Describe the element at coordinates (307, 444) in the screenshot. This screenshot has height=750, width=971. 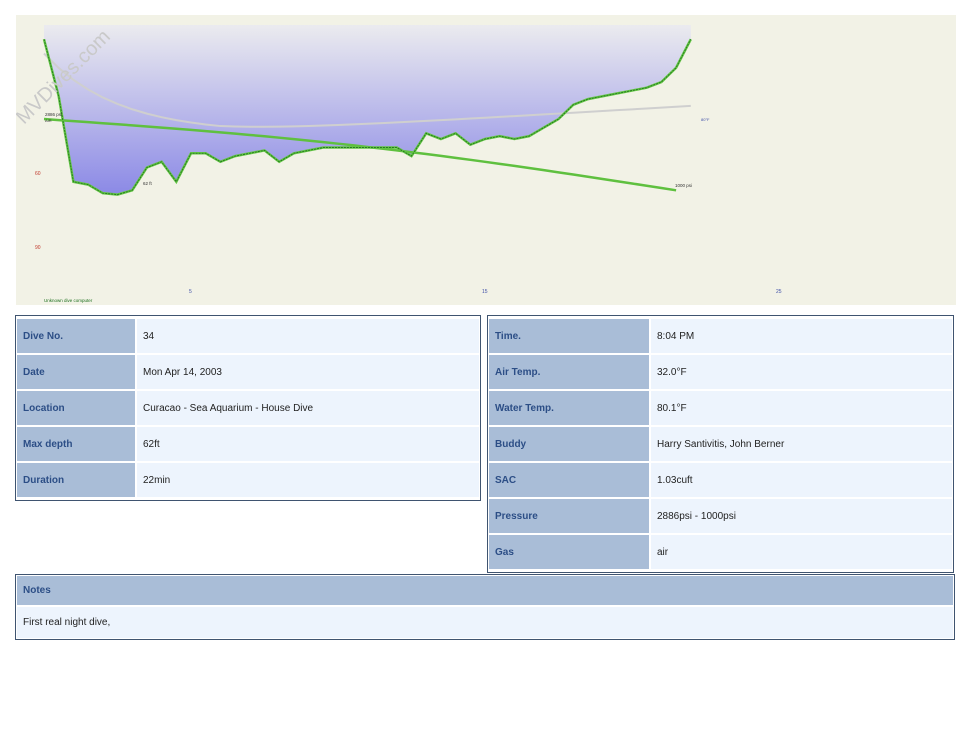
I see `detail-value: 62ft` at that location.